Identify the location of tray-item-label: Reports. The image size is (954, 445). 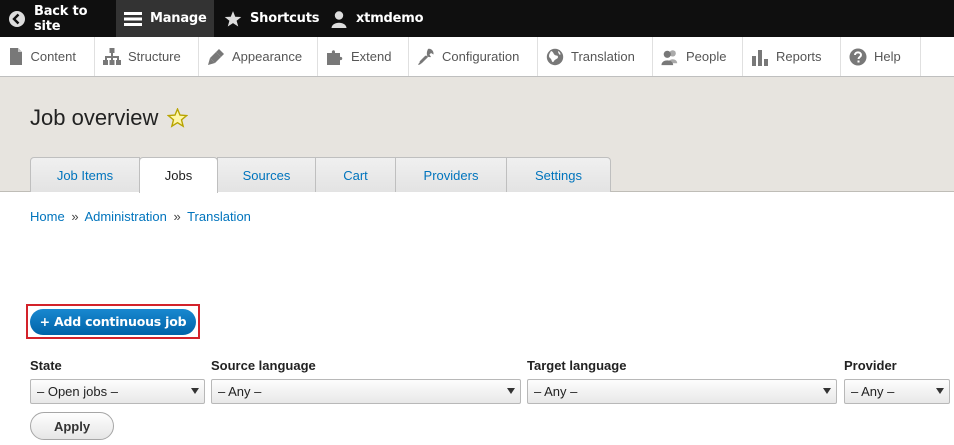
(799, 56).